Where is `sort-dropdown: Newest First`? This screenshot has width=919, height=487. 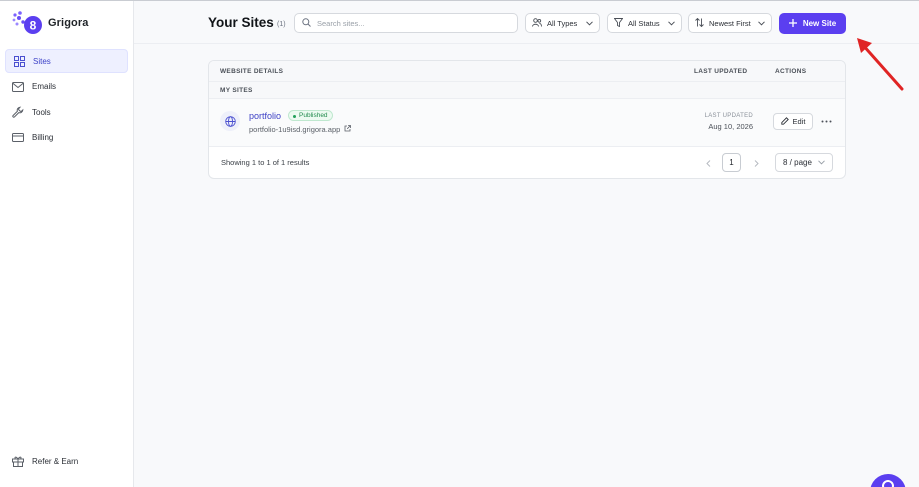 sort-dropdown: Newest First is located at coordinates (730, 23).